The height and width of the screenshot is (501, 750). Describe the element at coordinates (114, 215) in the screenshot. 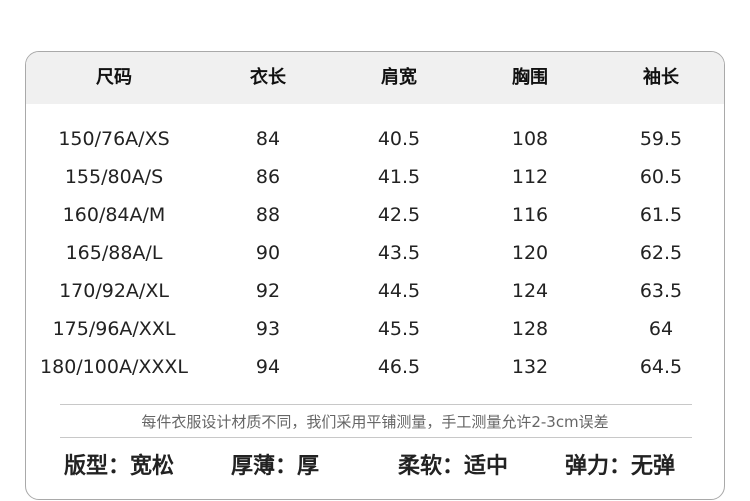

I see `cell-size: 160/84A/M` at that location.